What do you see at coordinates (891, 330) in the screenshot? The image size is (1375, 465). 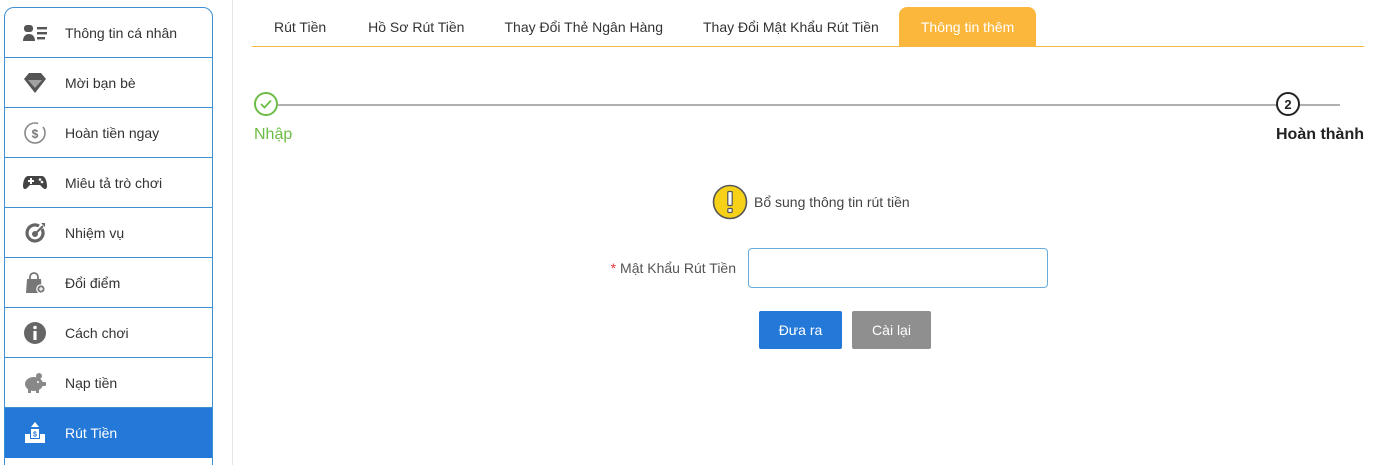 I see `reset-button: Cài lại` at bounding box center [891, 330].